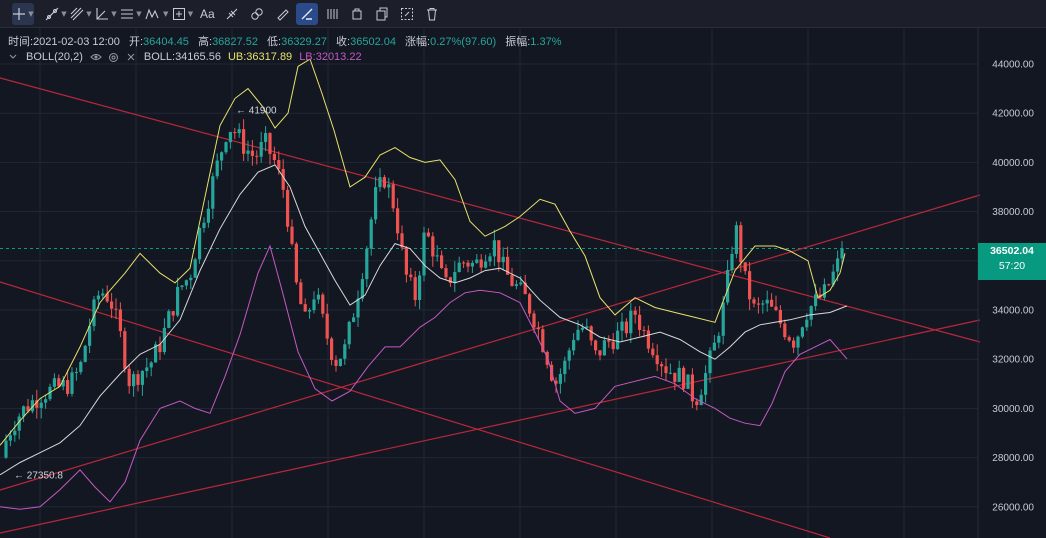 The width and height of the screenshot is (1046, 538). I want to click on collapse-chevron-icon, so click(13, 57).